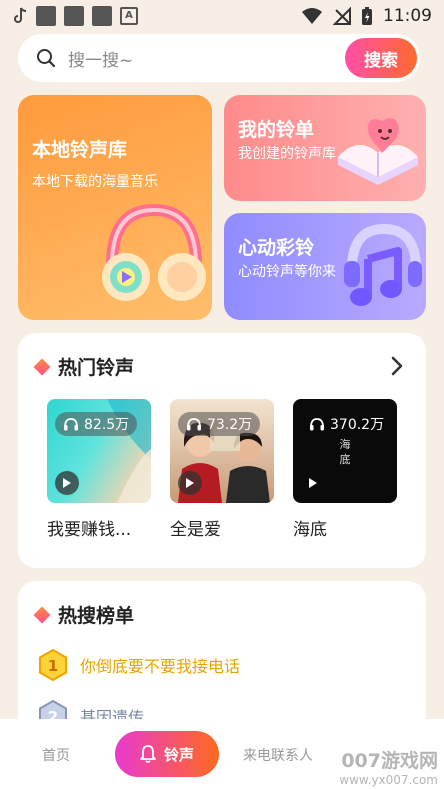  What do you see at coordinates (312, 16) in the screenshot?
I see `wifi-icon` at bounding box center [312, 16].